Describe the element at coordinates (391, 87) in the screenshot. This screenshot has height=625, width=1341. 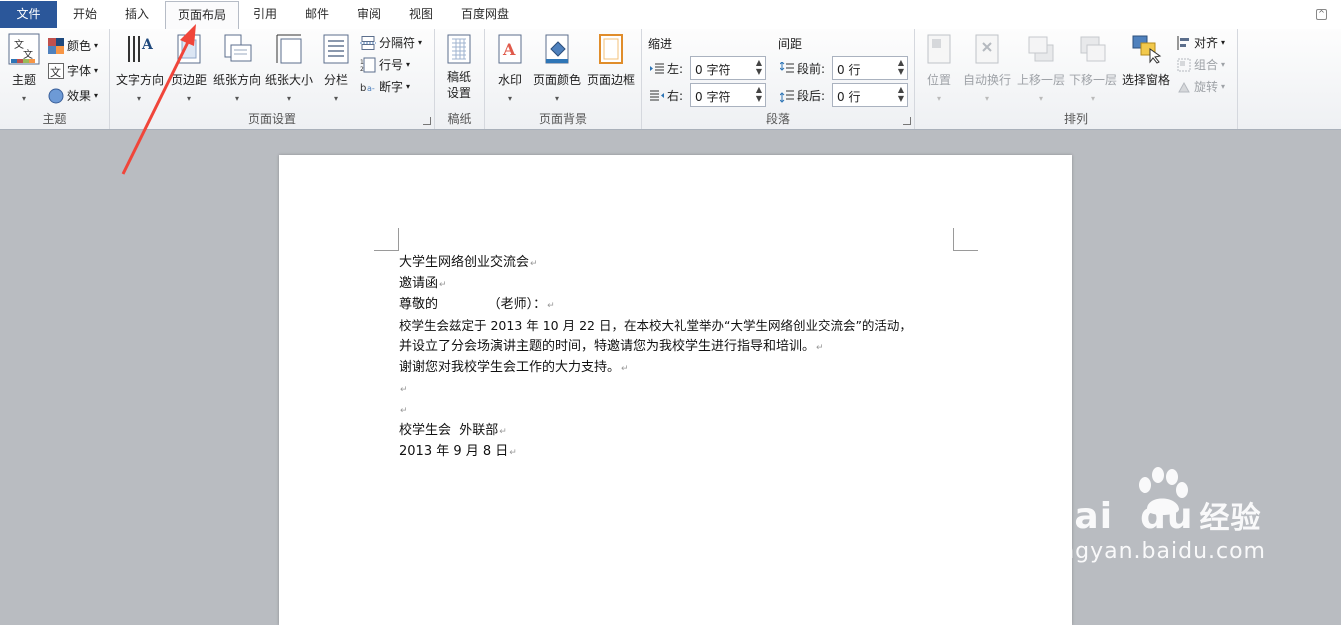
I see `hyphenation-label: 断字` at that location.